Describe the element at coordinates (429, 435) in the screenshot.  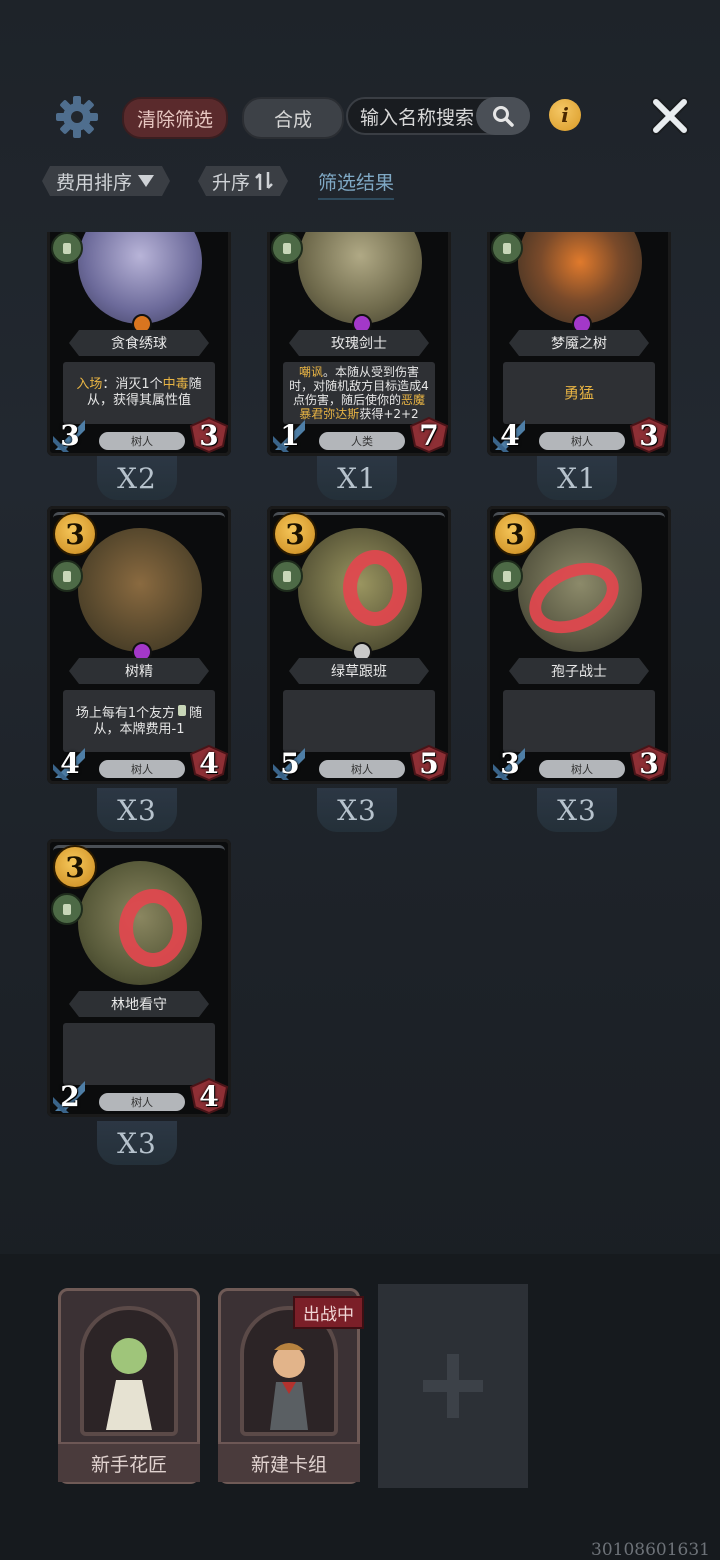
I see `health-stat: 7` at that location.